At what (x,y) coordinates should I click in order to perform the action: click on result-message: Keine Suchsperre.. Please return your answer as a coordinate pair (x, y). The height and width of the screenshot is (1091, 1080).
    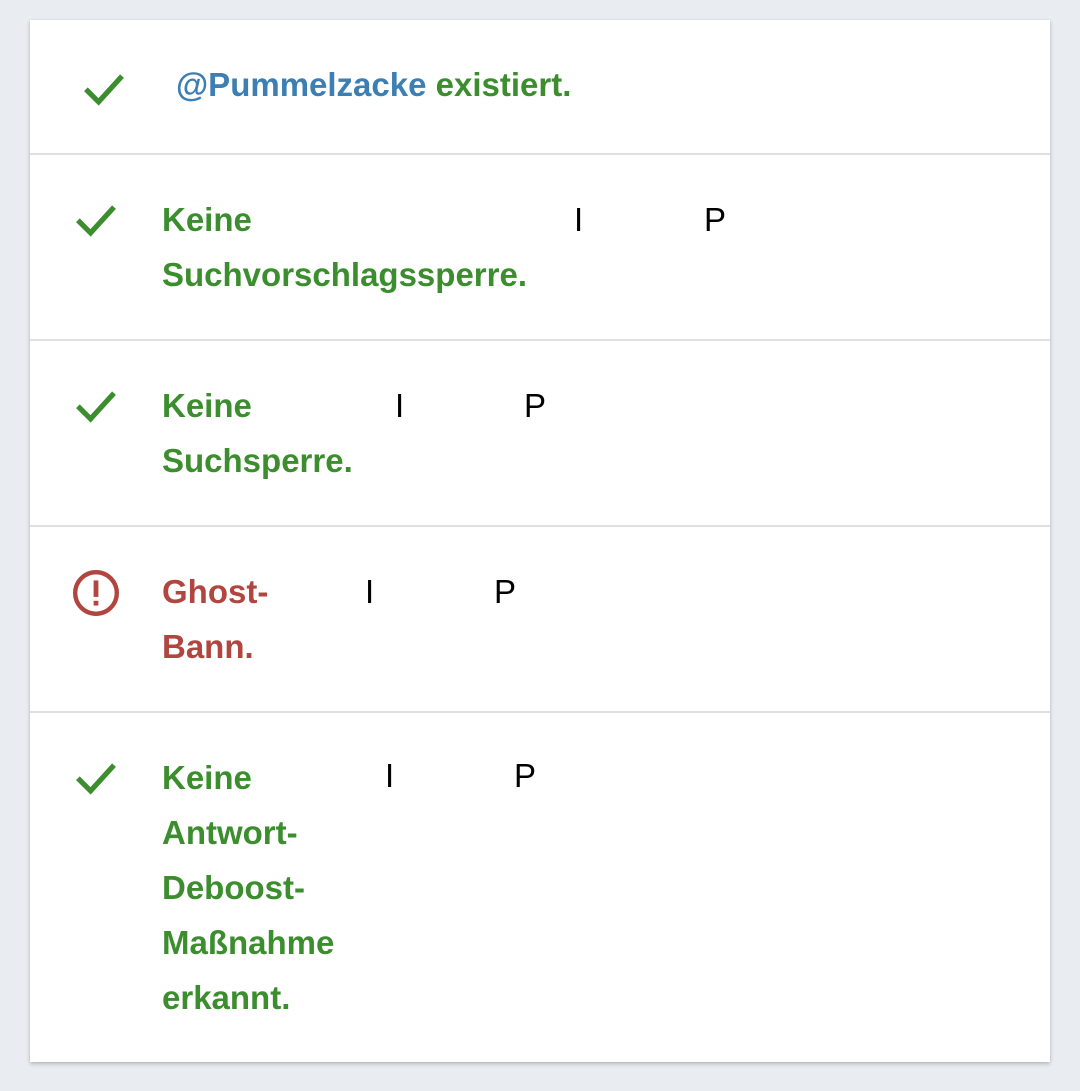
    Looking at the image, I should click on (257, 433).